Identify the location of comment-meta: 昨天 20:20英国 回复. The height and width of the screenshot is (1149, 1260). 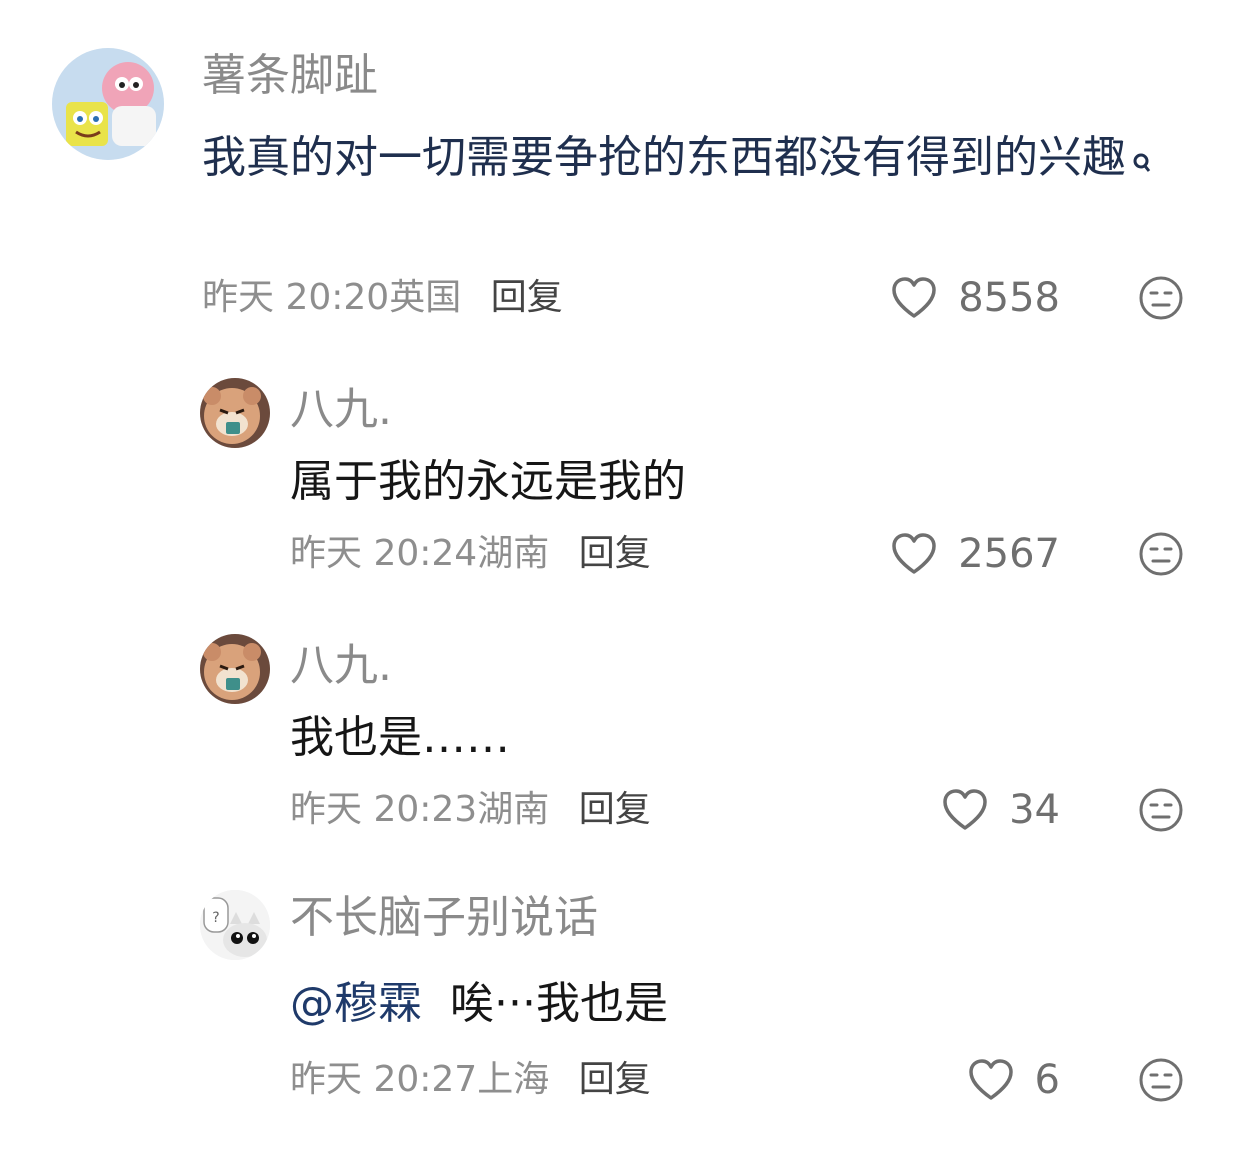
(382, 298).